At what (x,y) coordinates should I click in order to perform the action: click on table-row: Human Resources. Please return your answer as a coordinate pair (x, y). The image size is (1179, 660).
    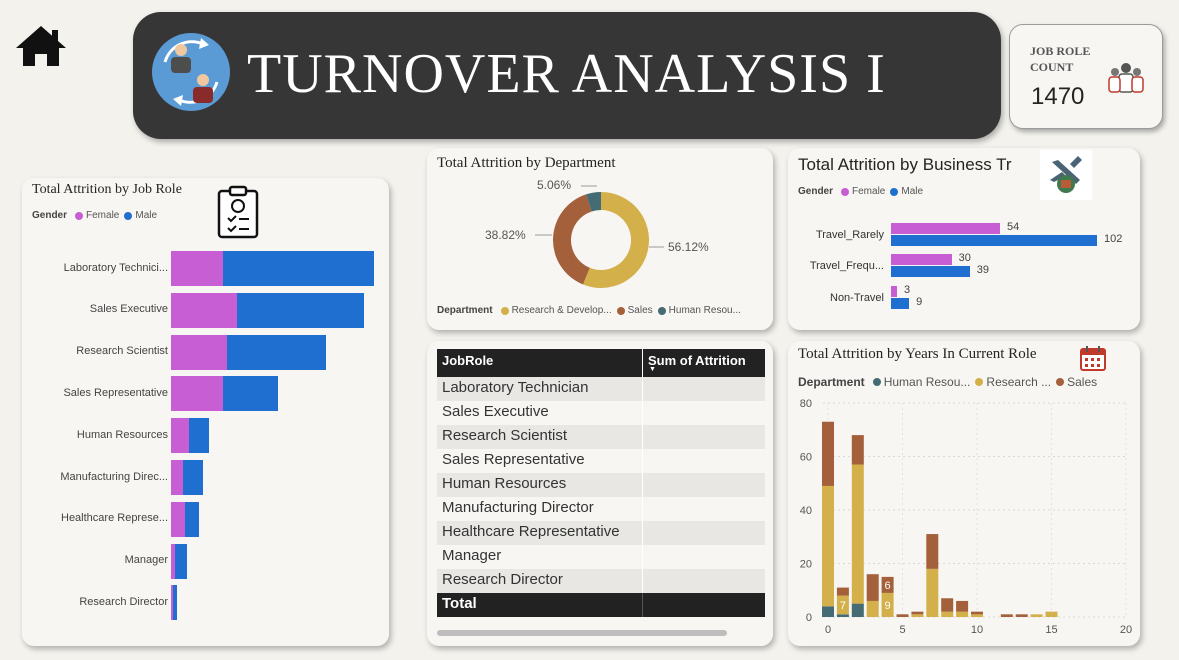
    Looking at the image, I should click on (601, 485).